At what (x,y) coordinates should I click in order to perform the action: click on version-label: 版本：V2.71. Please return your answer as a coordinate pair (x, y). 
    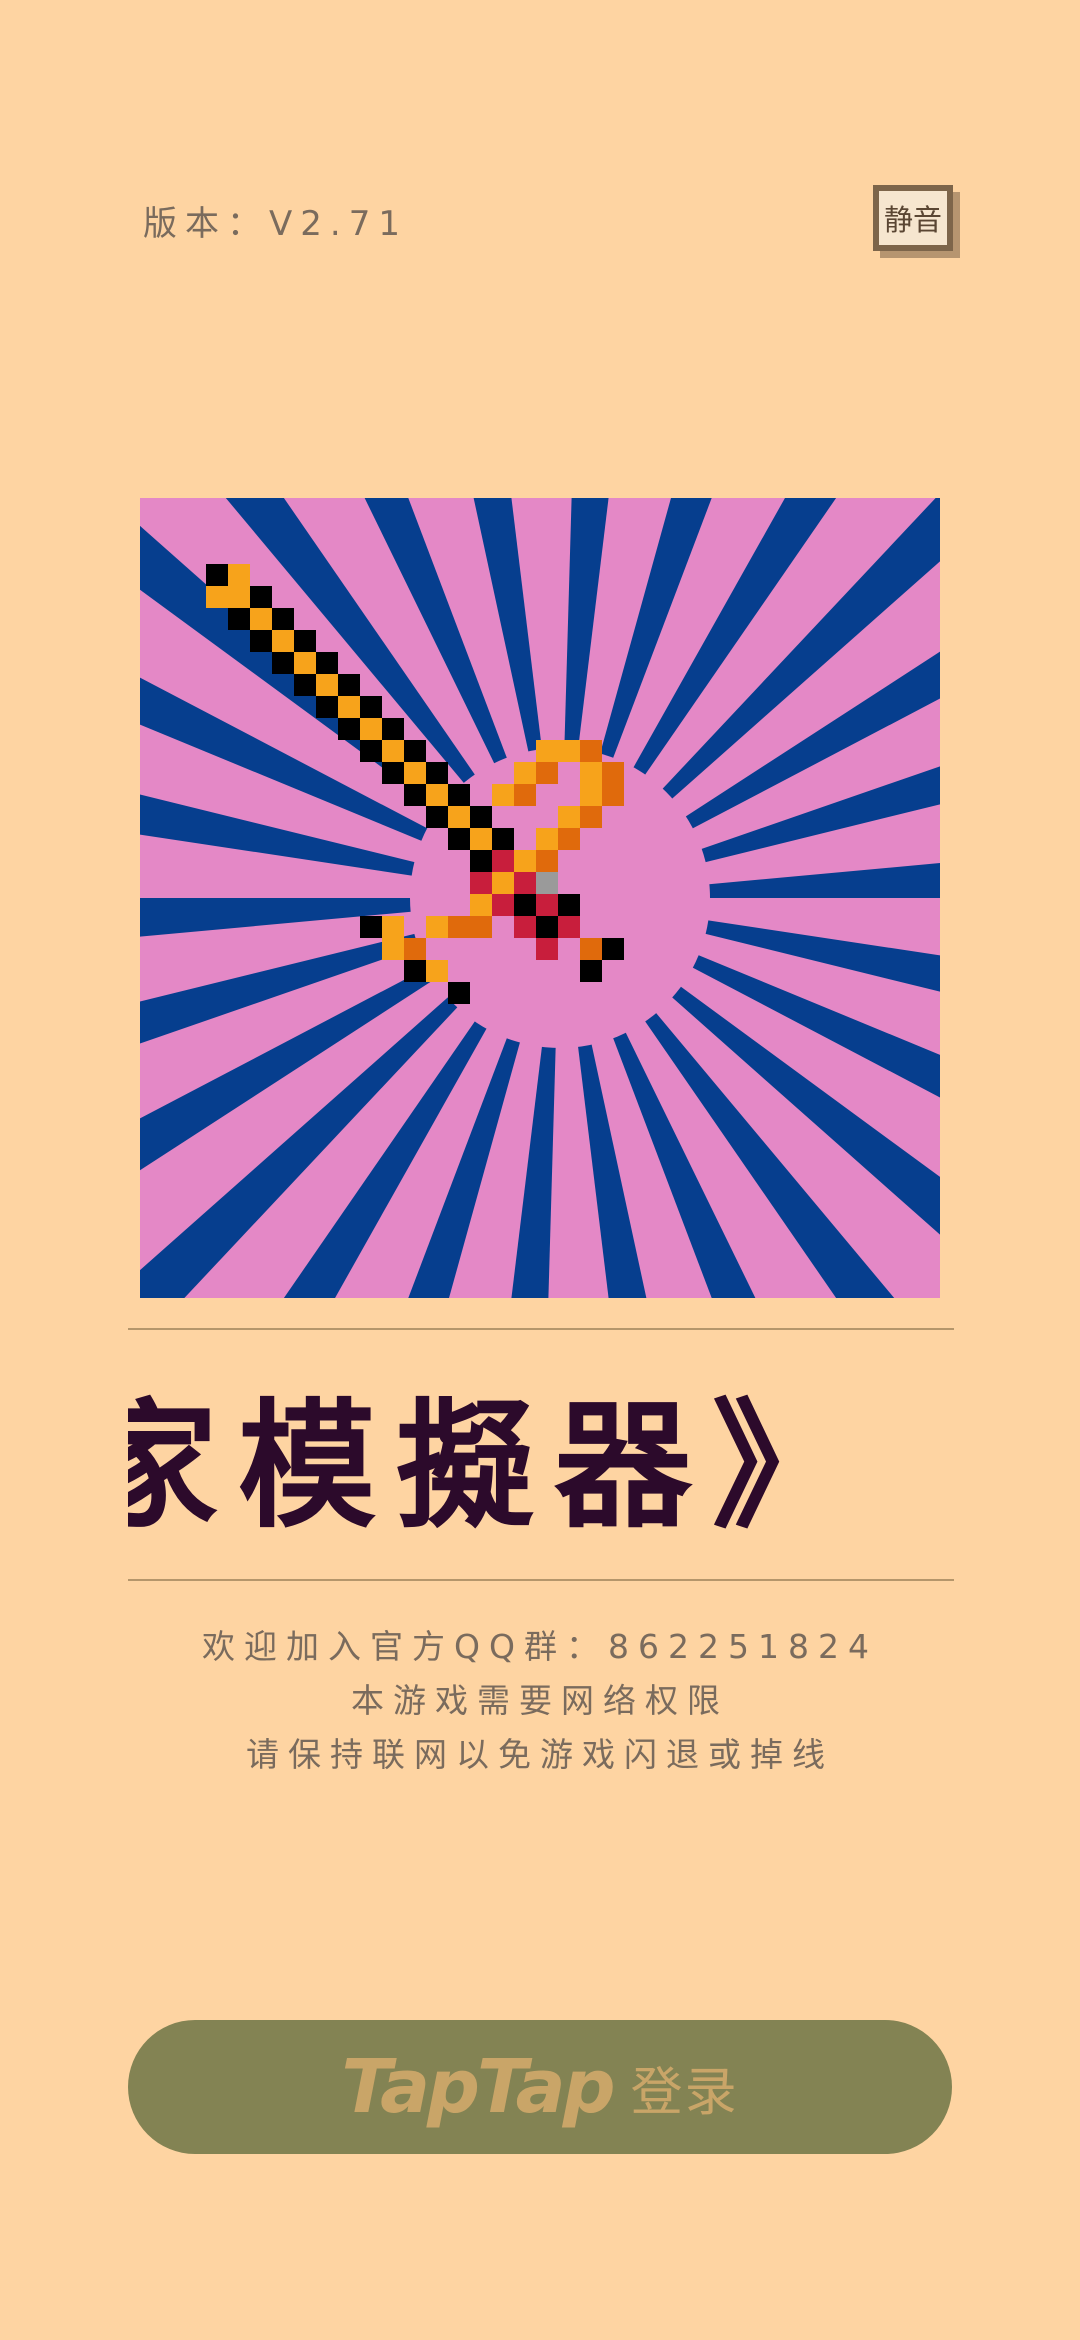
    Looking at the image, I should click on (275, 224).